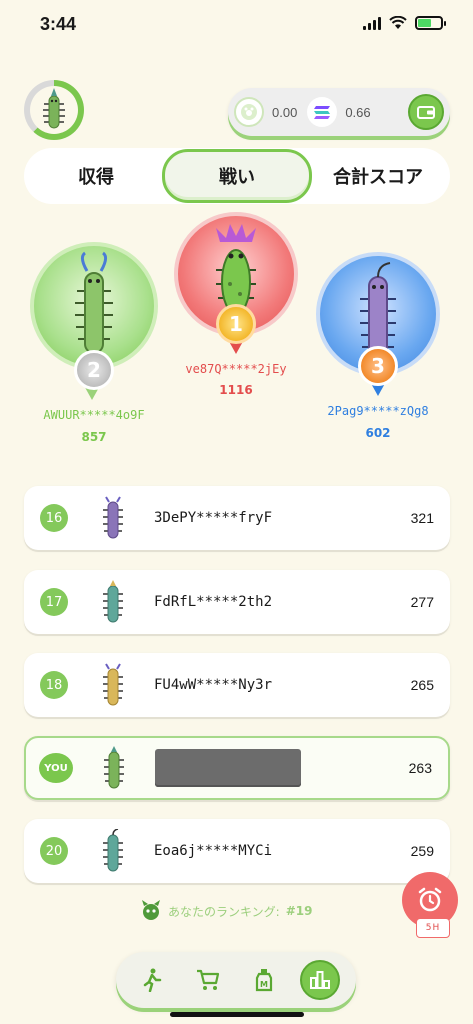  Describe the element at coordinates (54, 685) in the screenshot. I see `rank-badge: 18` at that location.